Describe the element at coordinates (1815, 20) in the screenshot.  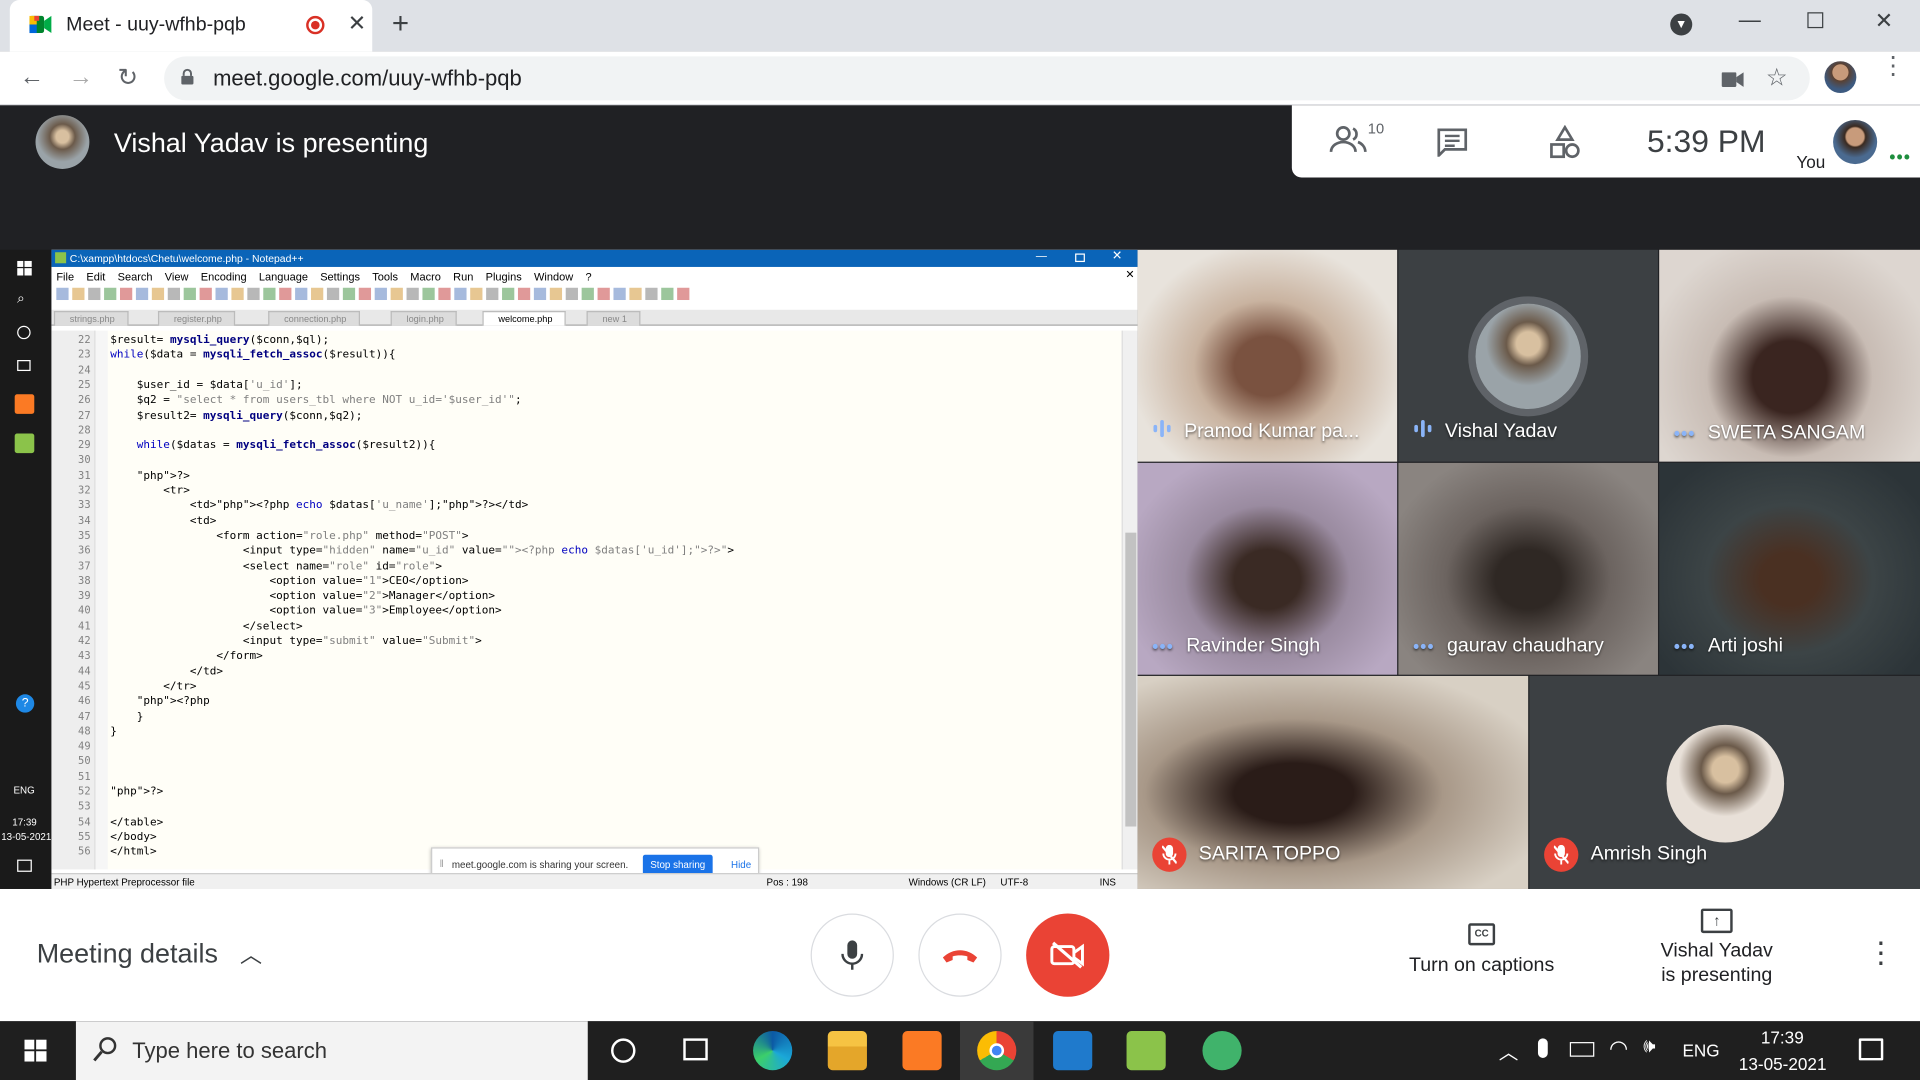
I see `restore-icon` at that location.